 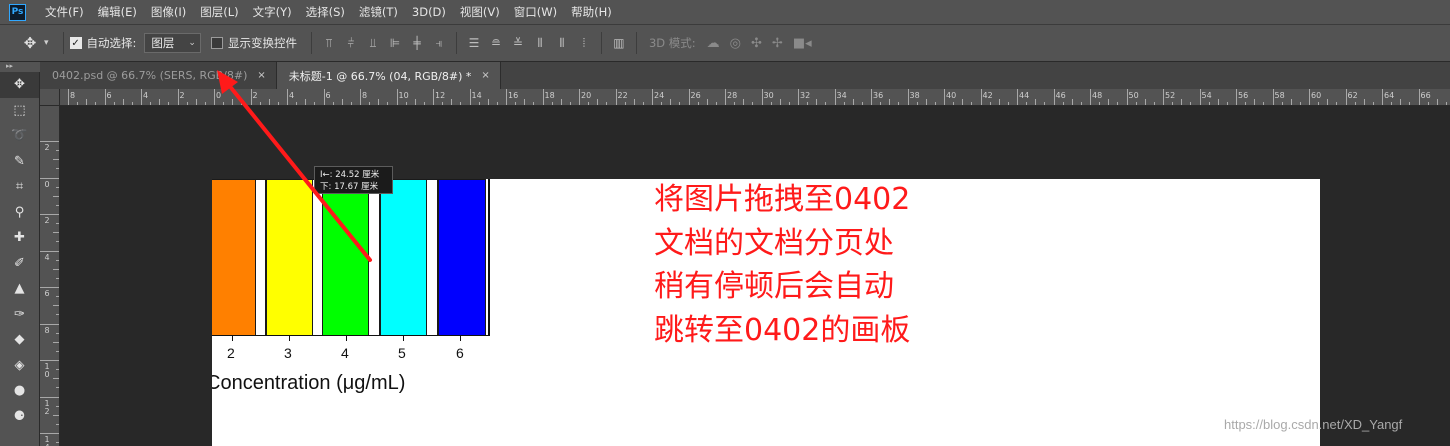 I want to click on eraser-tool-icon: ◆, so click(x=19, y=340).